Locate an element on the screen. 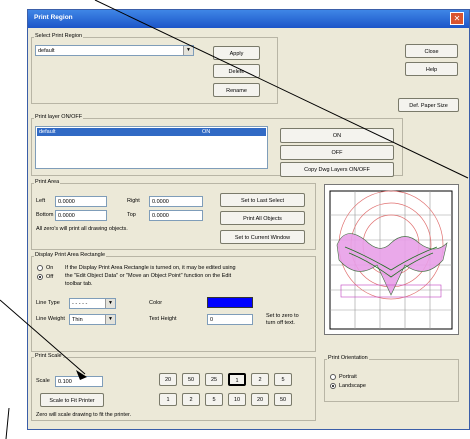 The height and width of the screenshot is (439, 470). annotation-line-left is located at coordinates (43, 337).